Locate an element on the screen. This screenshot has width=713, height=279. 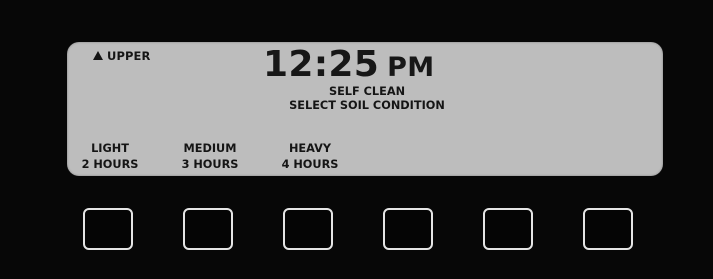
soft-key-light is located at coordinates (108, 229).